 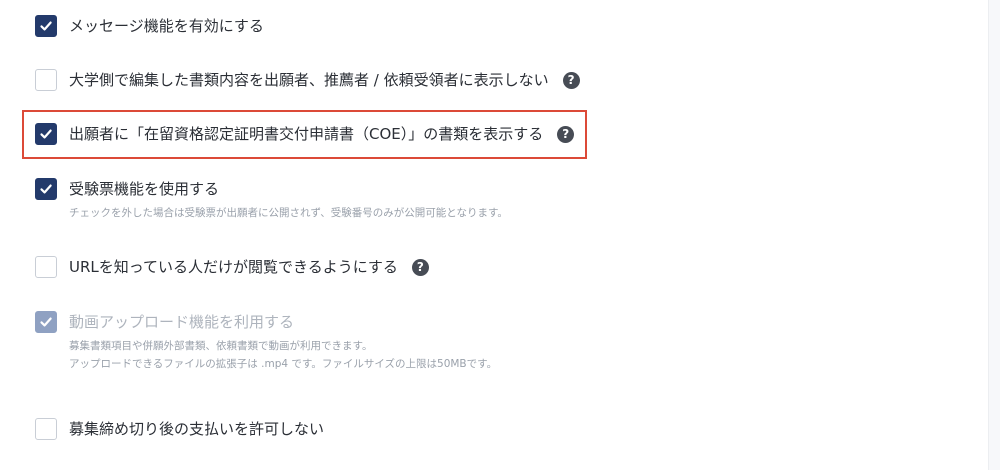 I want to click on hide-edited-documents-label: 大学側で編集した書類内容を出願者、推薦者 / 依頼受領者に表示しない, so click(x=309, y=80).